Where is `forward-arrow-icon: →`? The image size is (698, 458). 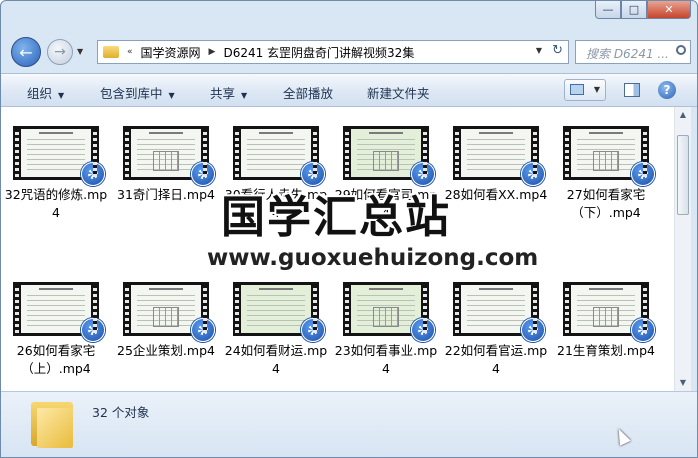
forward-arrow-icon: → is located at coordinates (60, 52).